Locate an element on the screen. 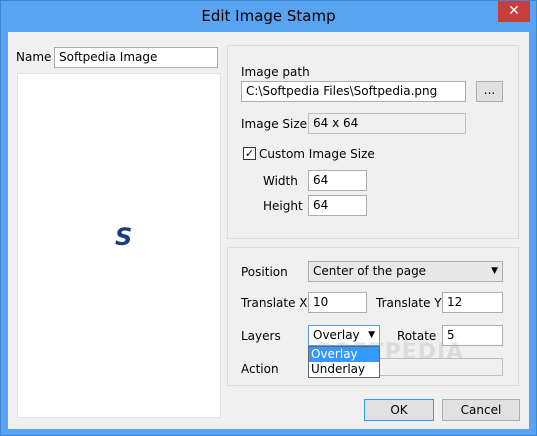 This screenshot has height=436, width=537. layers-option-underlay: Underlay is located at coordinates (344, 369).